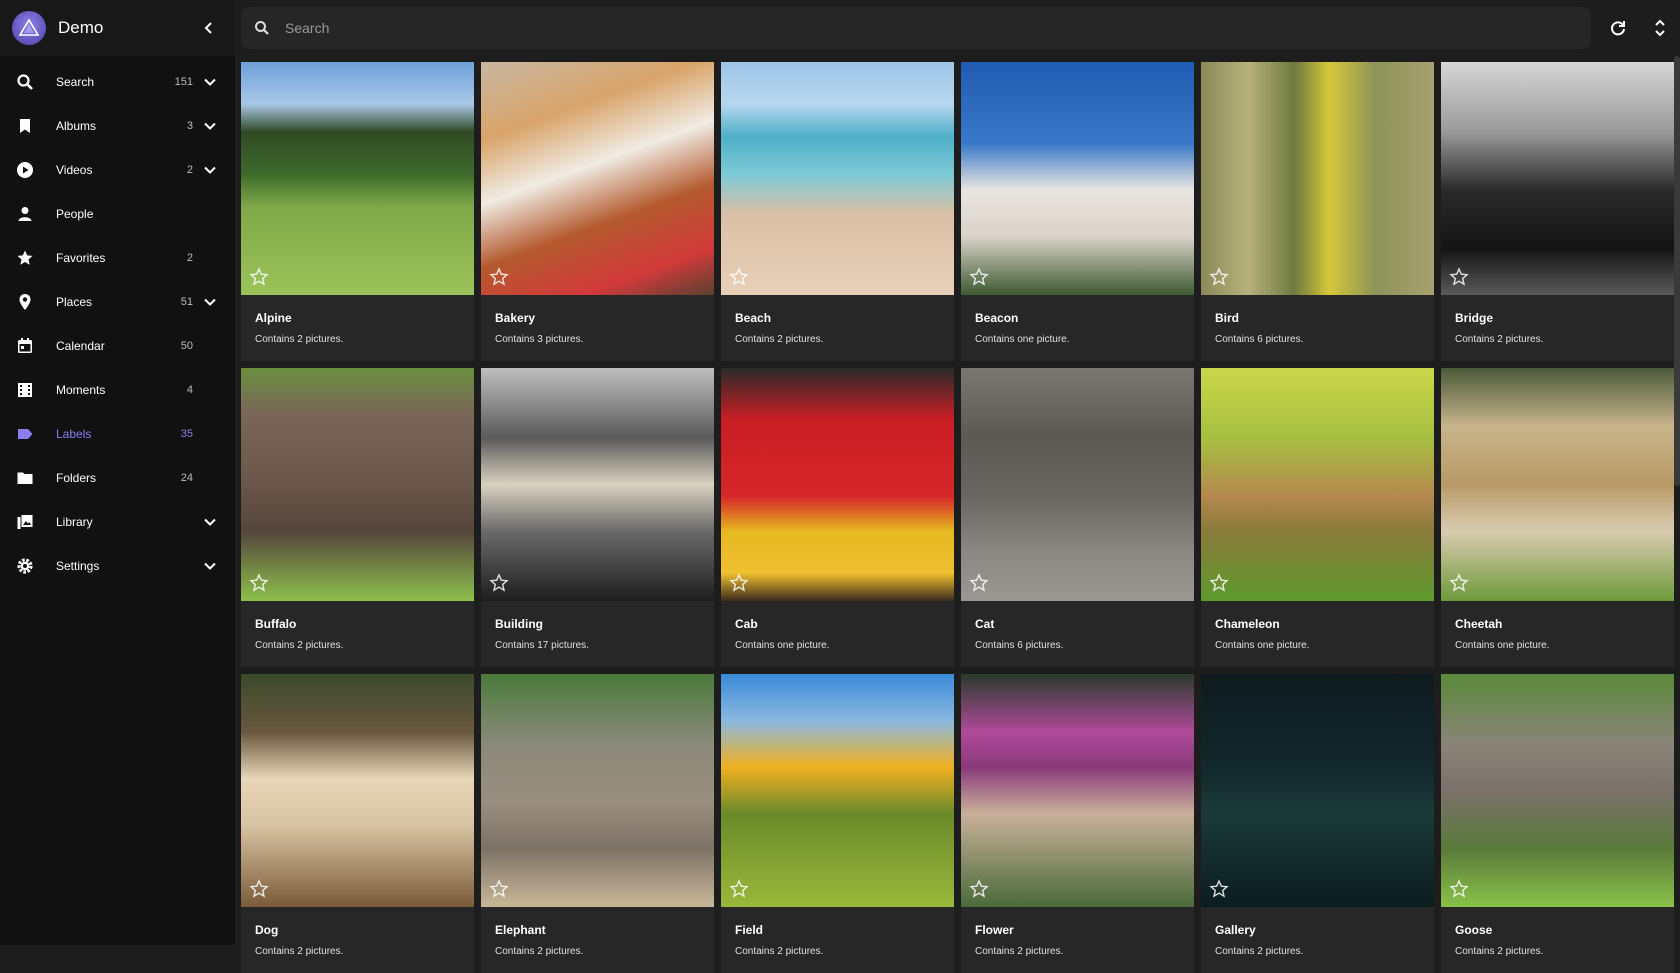 Image resolution: width=1680 pixels, height=973 pixels. I want to click on sidebar-item-moments: Moments 4, so click(117, 390).